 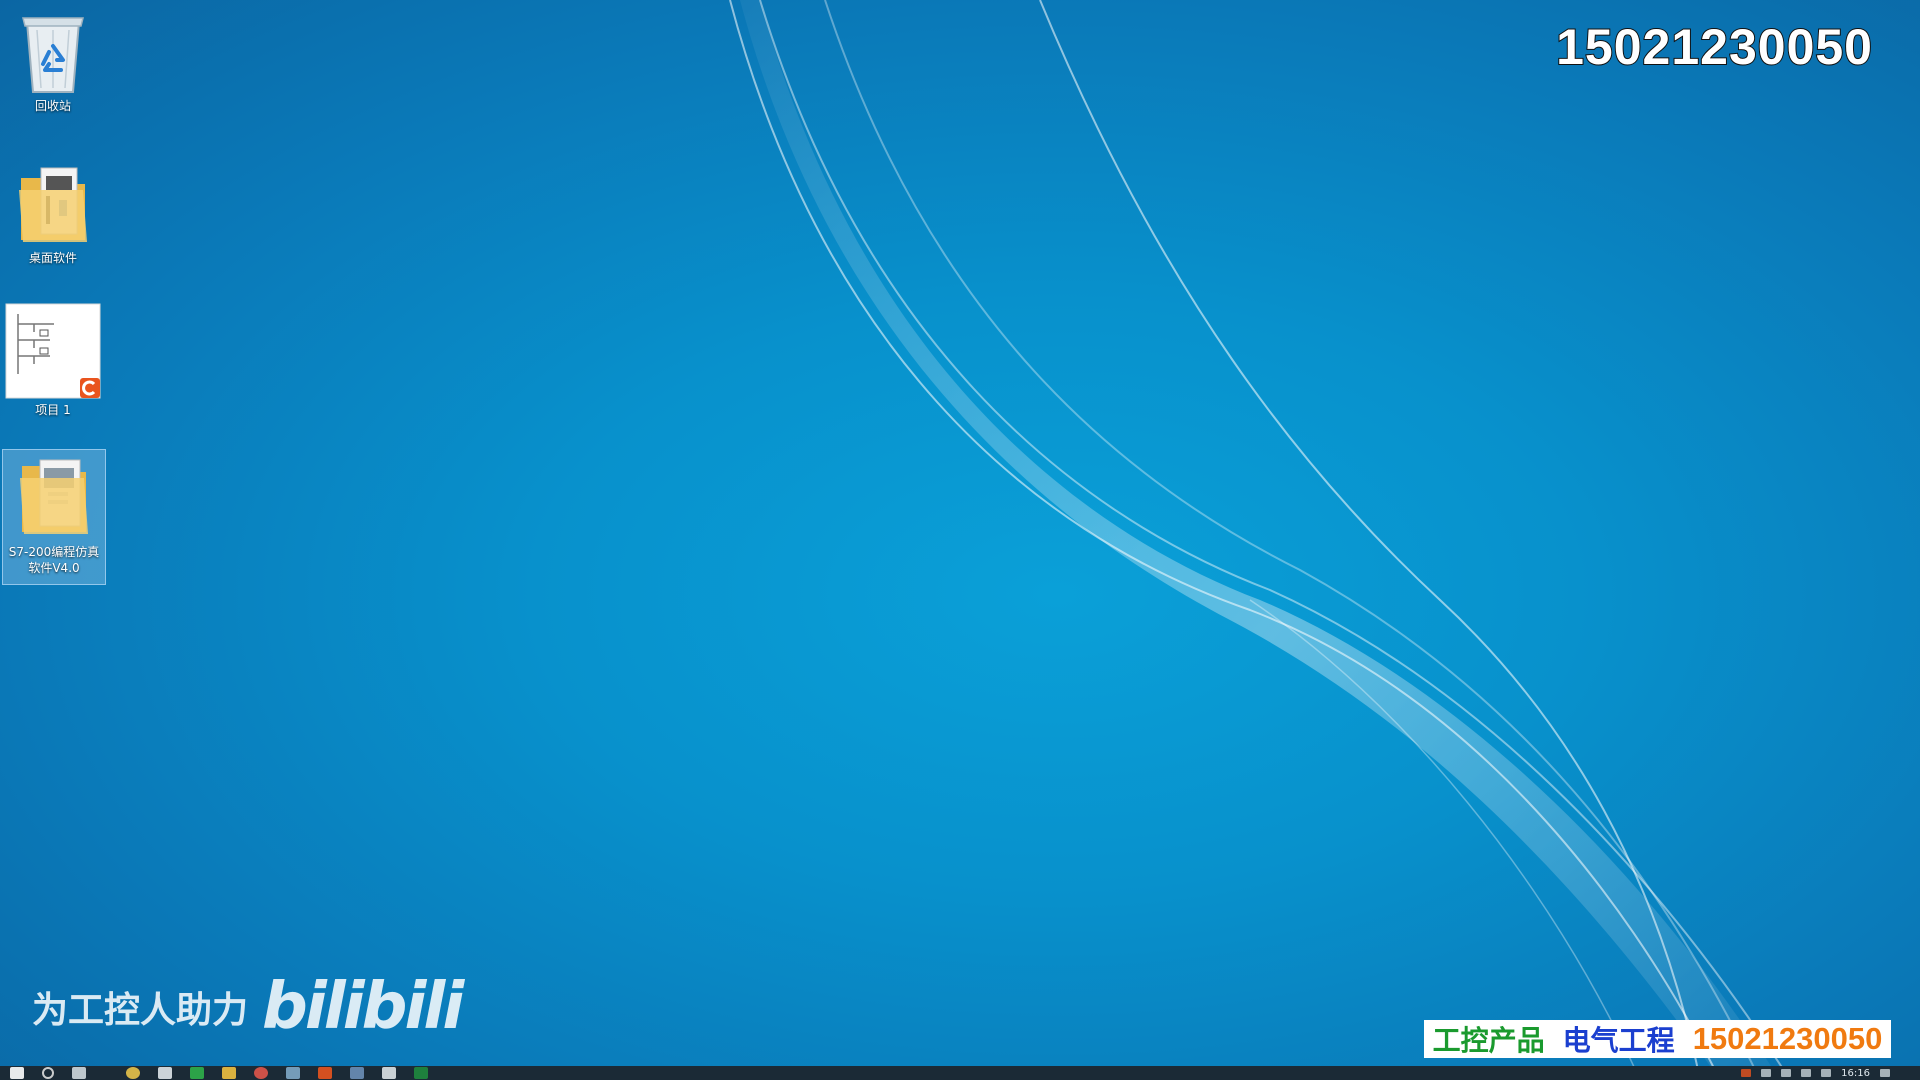 I want to click on bilibili-watermark: 为工控人助力 bilibili, so click(x=248, y=1007).